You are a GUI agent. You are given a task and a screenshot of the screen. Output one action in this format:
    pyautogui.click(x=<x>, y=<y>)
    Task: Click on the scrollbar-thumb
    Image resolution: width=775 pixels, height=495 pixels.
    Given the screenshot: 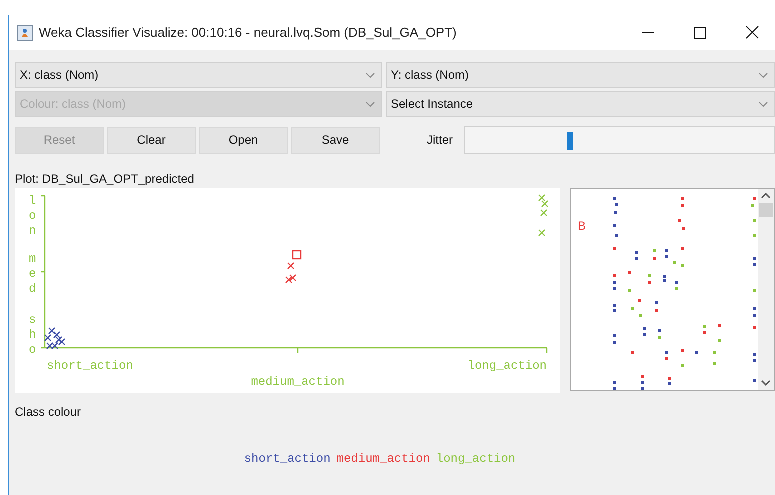 What is the action you would take?
    pyautogui.click(x=766, y=210)
    